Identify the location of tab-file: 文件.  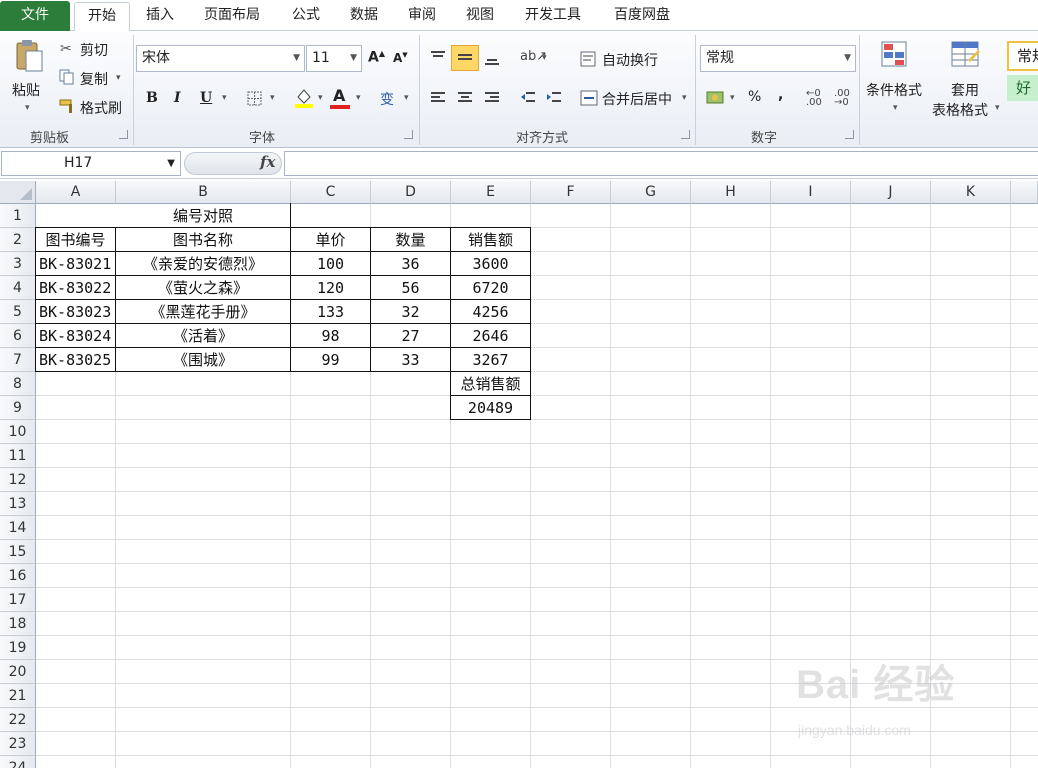
(35, 16).